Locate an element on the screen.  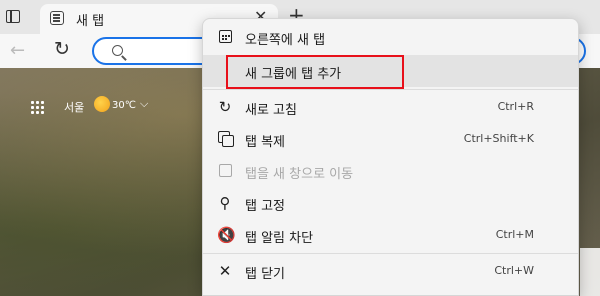
menu-item-label: 탭 알림 차단 is located at coordinates (279, 238).